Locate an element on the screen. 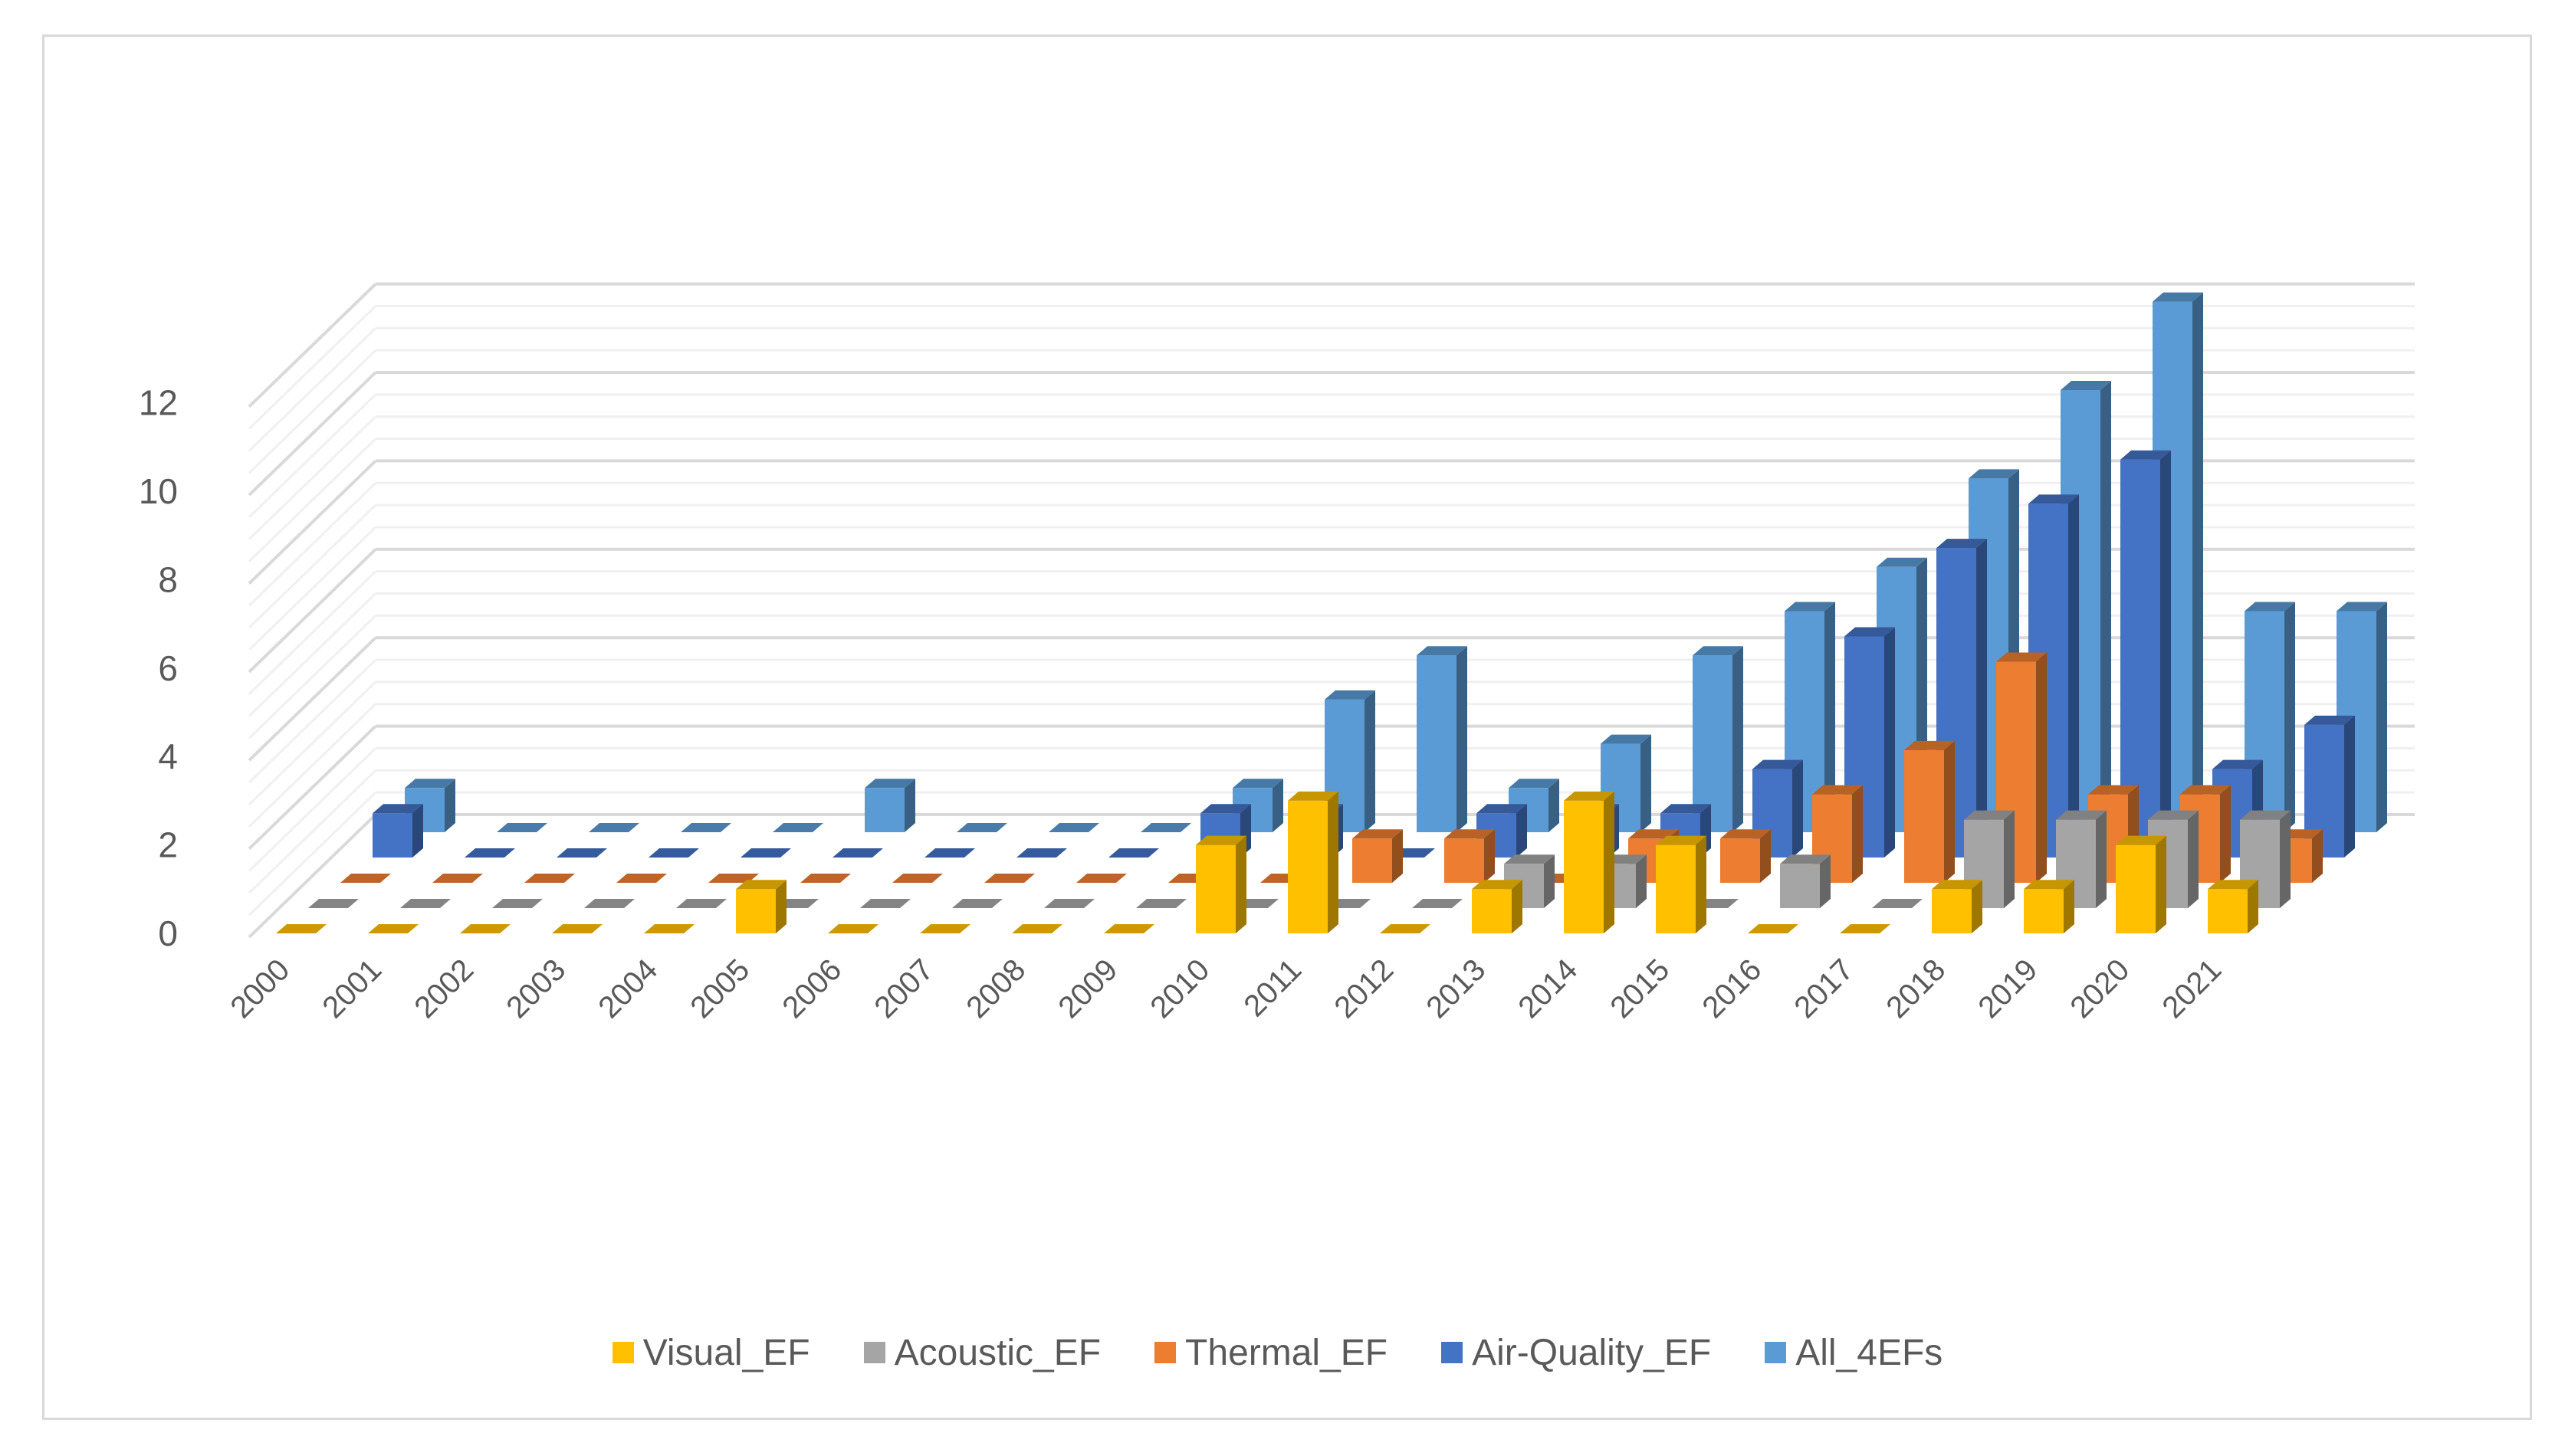 This screenshot has width=2555, height=1456. legend-item: Visual_EF is located at coordinates (711, 1353).